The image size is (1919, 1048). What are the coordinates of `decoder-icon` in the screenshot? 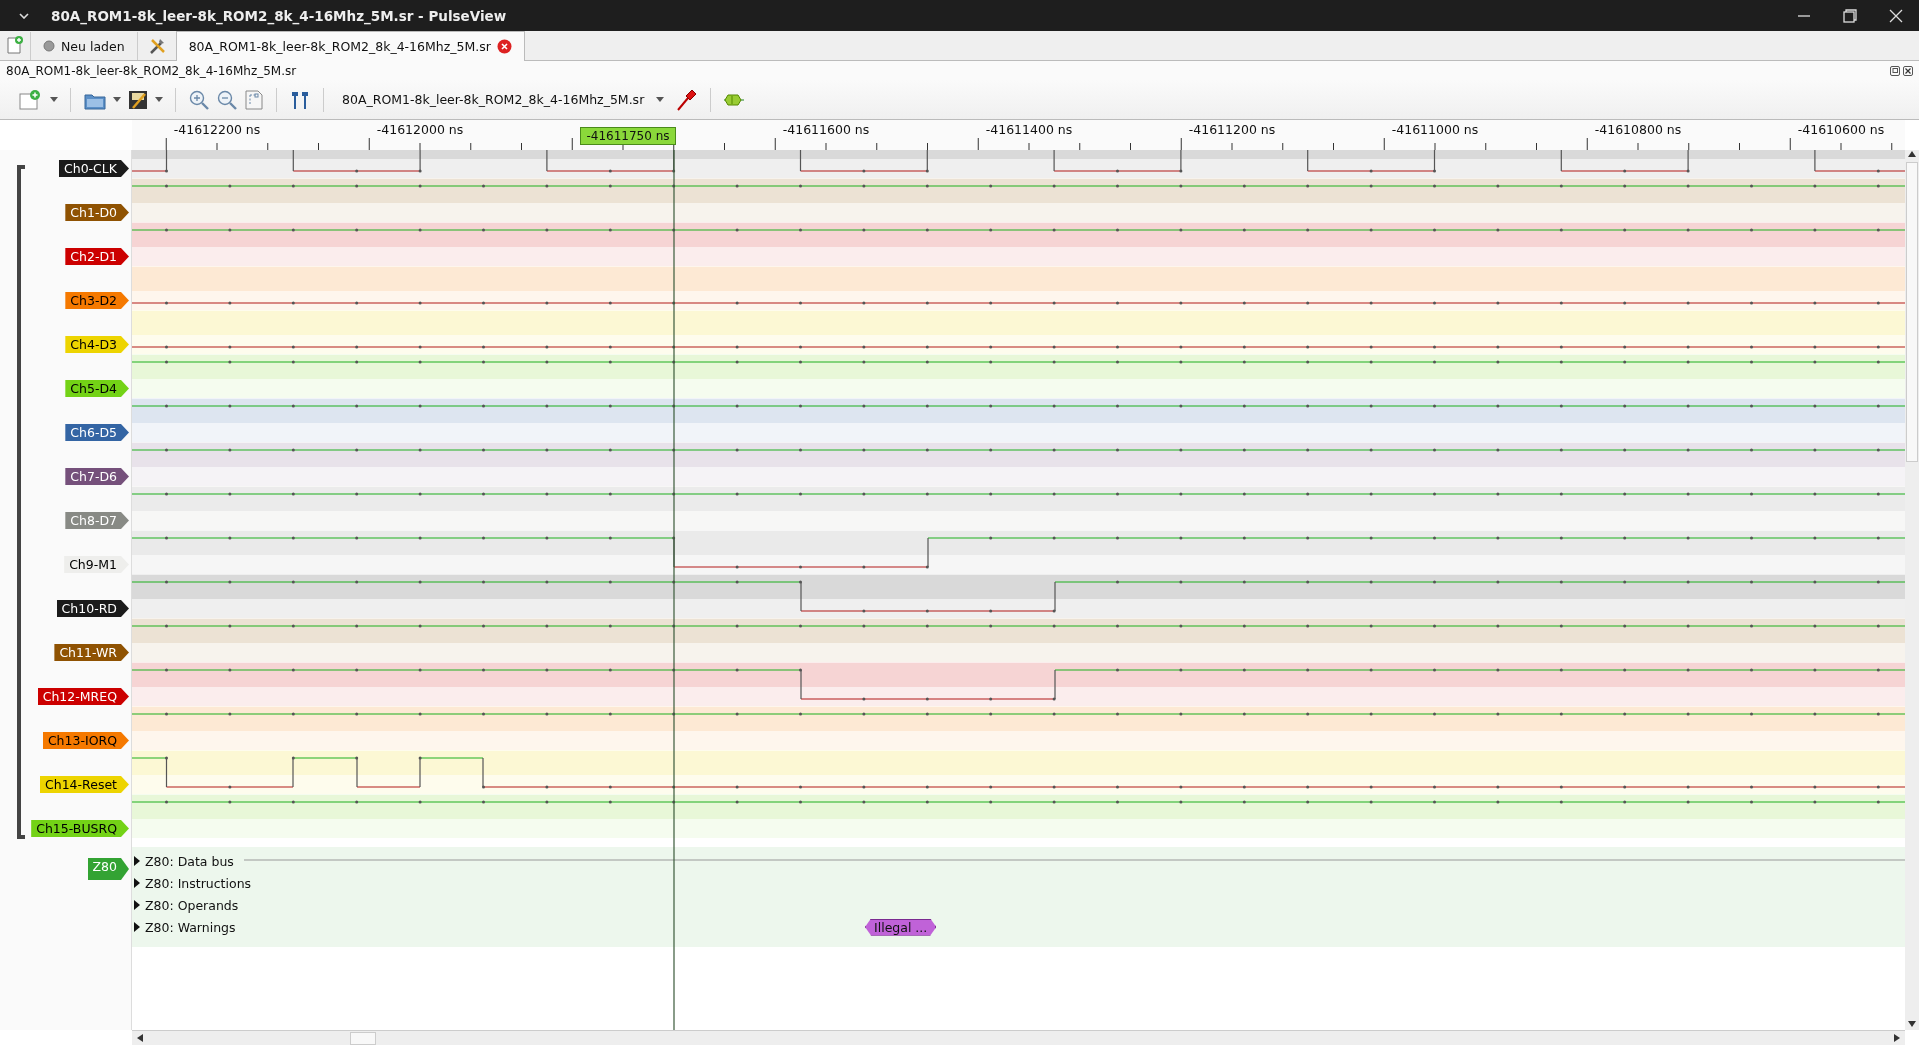 It's located at (734, 99).